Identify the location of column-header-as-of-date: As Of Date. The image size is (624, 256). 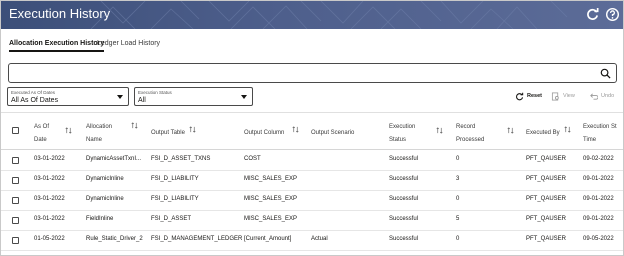
(41, 134).